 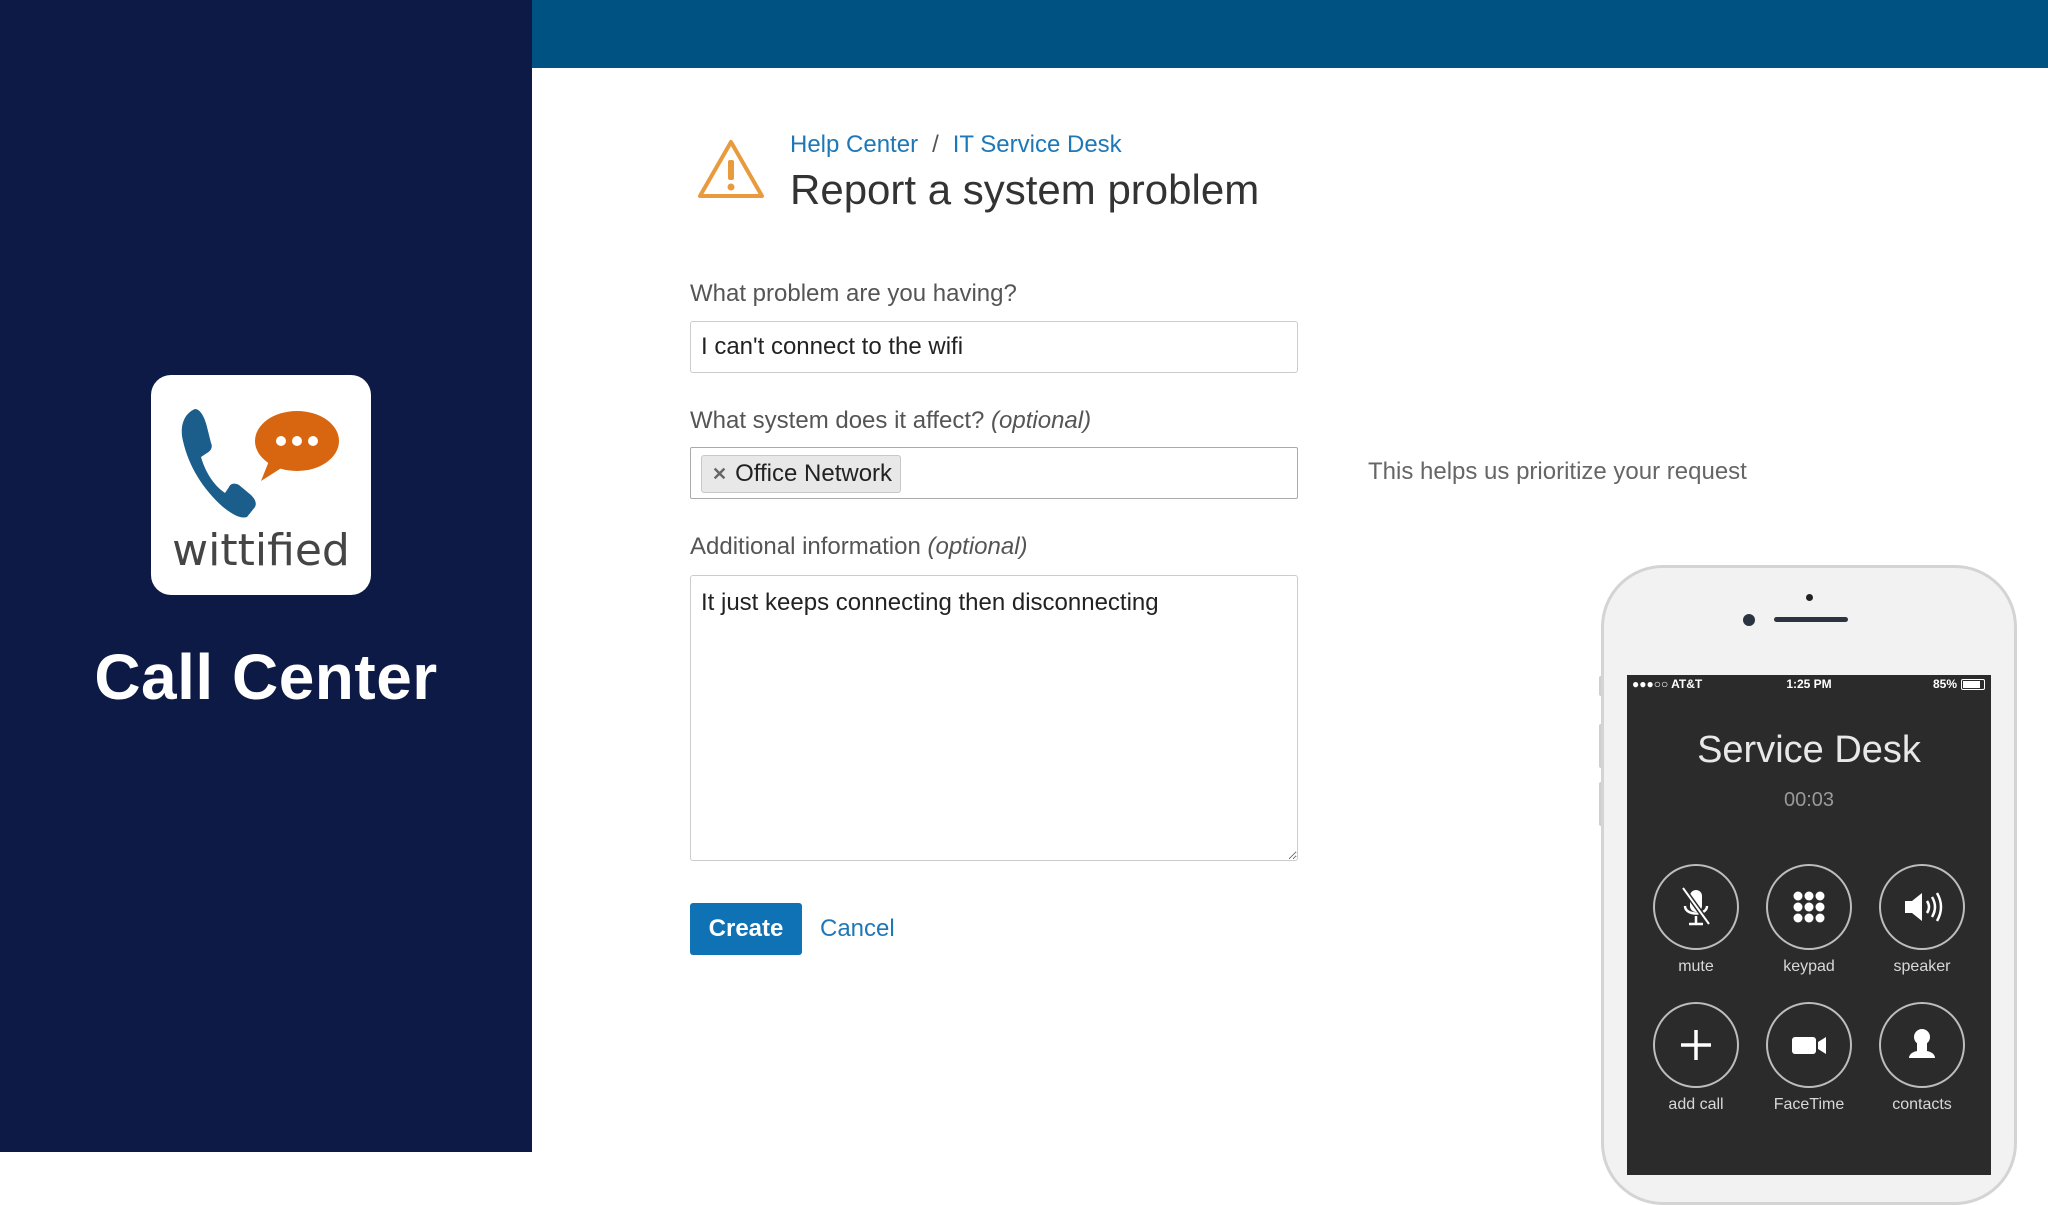 I want to click on warning-icon, so click(x=731, y=172).